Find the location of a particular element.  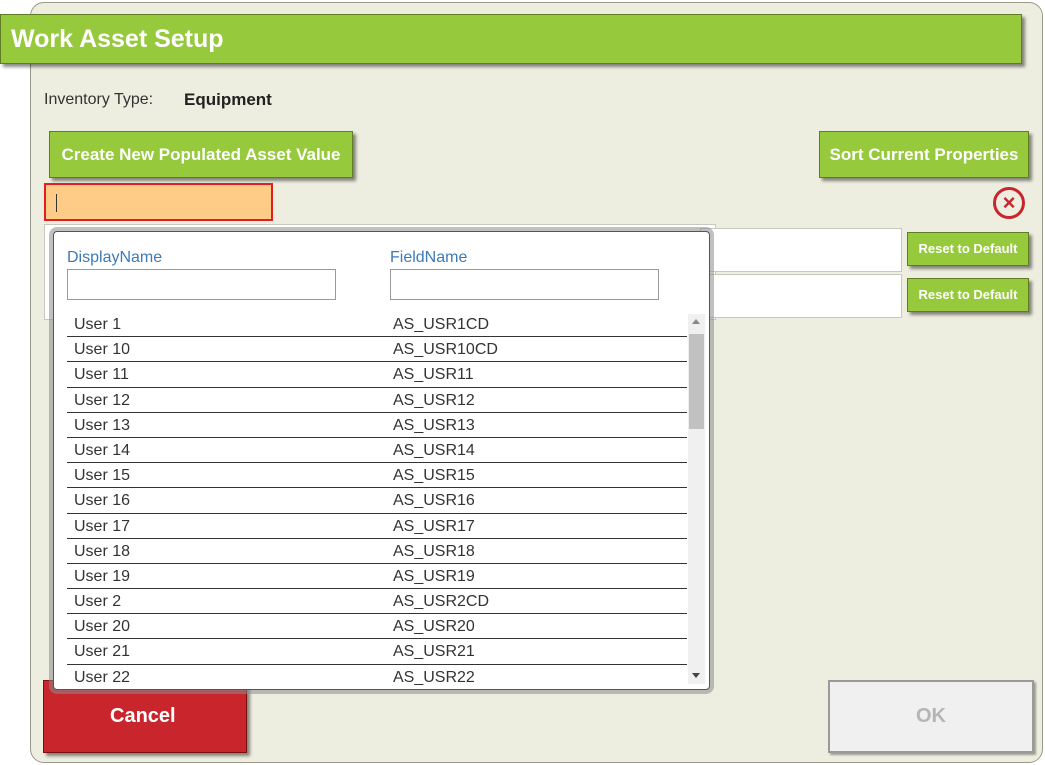

field-name-cell: AS_USR21 is located at coordinates (434, 652).